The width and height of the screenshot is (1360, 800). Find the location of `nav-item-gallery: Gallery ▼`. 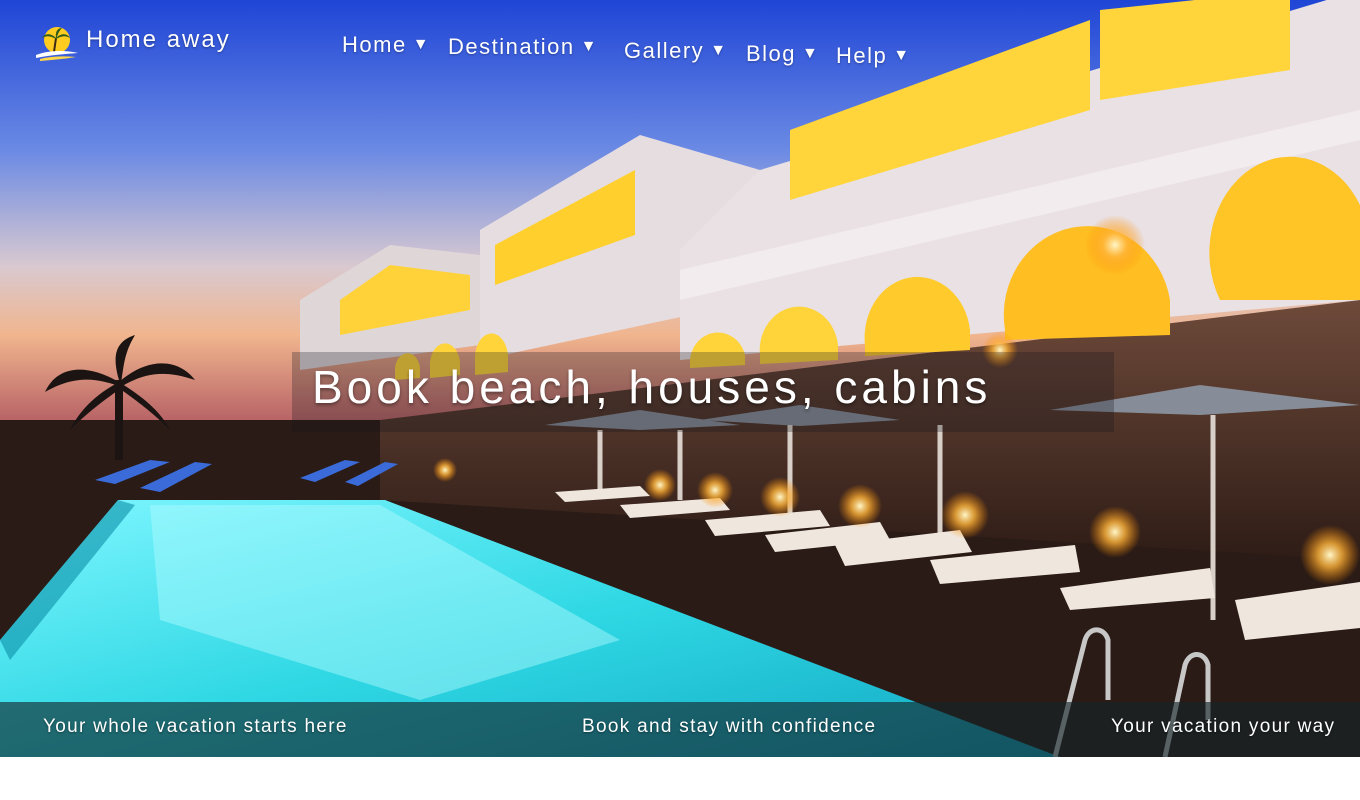

nav-item-gallery: Gallery ▼ is located at coordinates (676, 51).